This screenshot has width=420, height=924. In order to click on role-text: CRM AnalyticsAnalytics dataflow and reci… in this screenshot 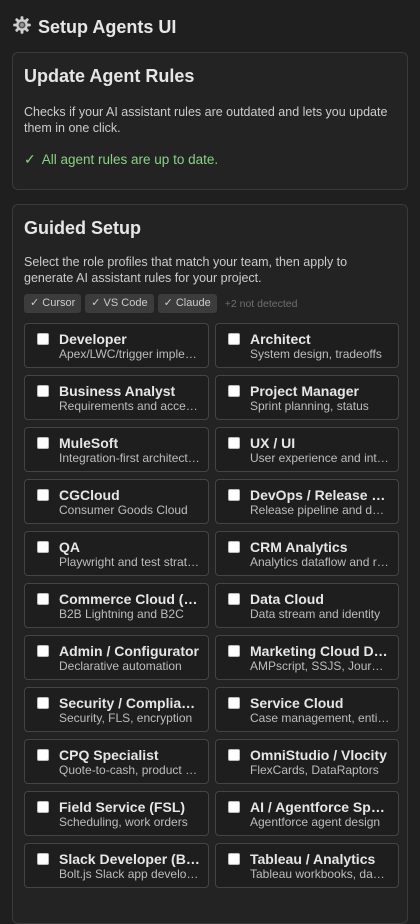, I will do `click(320, 554)`.